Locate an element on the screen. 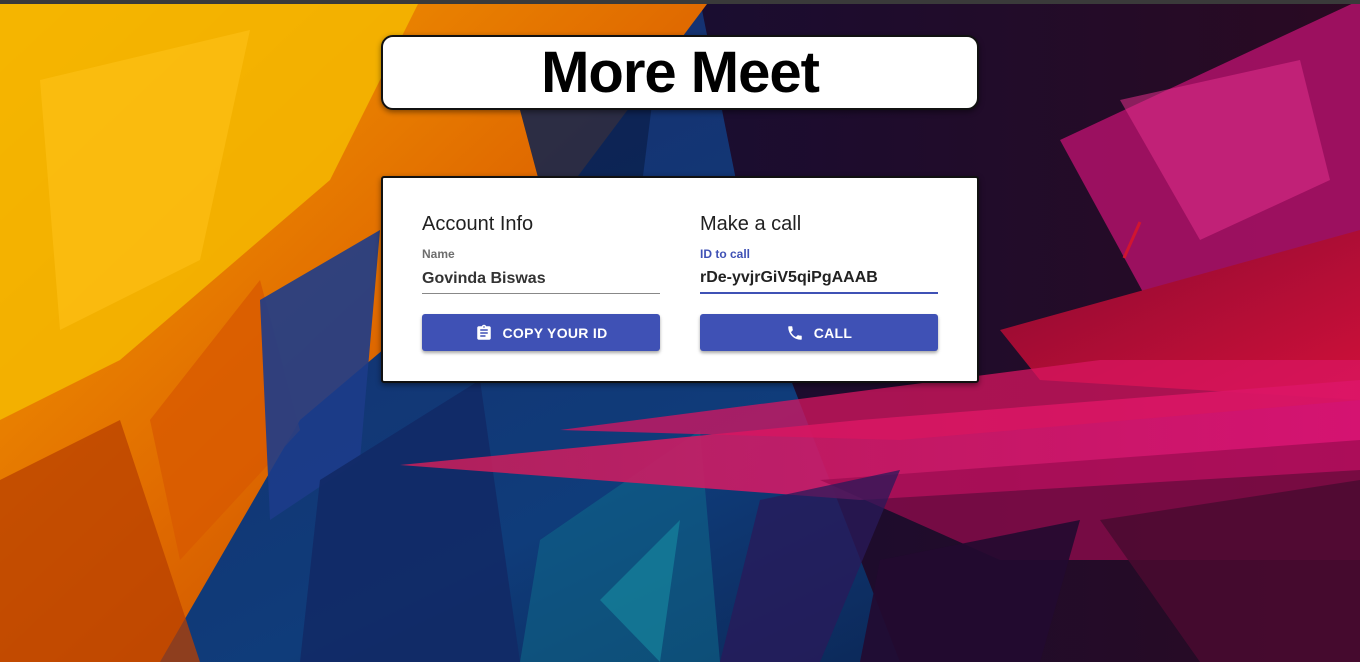  id-to-call-field is located at coordinates (819, 279).